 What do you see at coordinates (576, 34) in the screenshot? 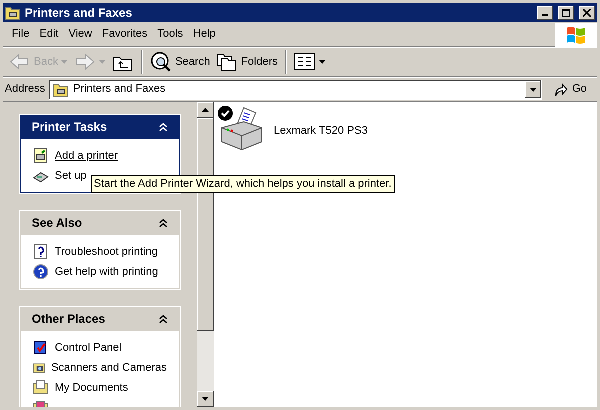
I see `flag-logo-icon` at bounding box center [576, 34].